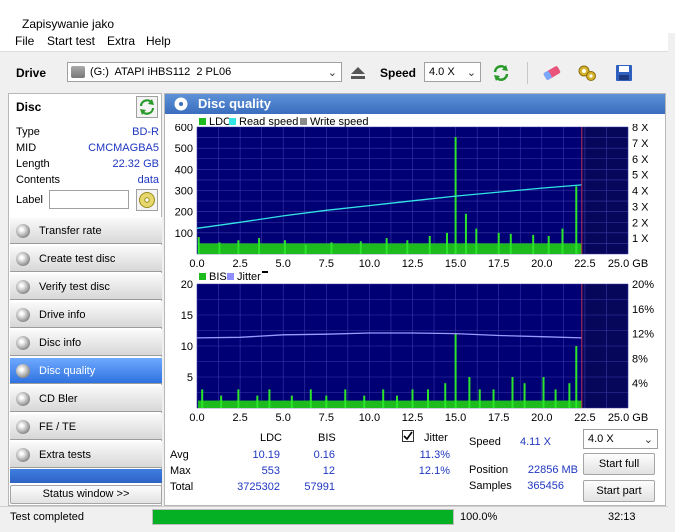 The image size is (675, 532). What do you see at coordinates (68, 24) in the screenshot?
I see `window-title: Zapisywanie jako` at bounding box center [68, 24].